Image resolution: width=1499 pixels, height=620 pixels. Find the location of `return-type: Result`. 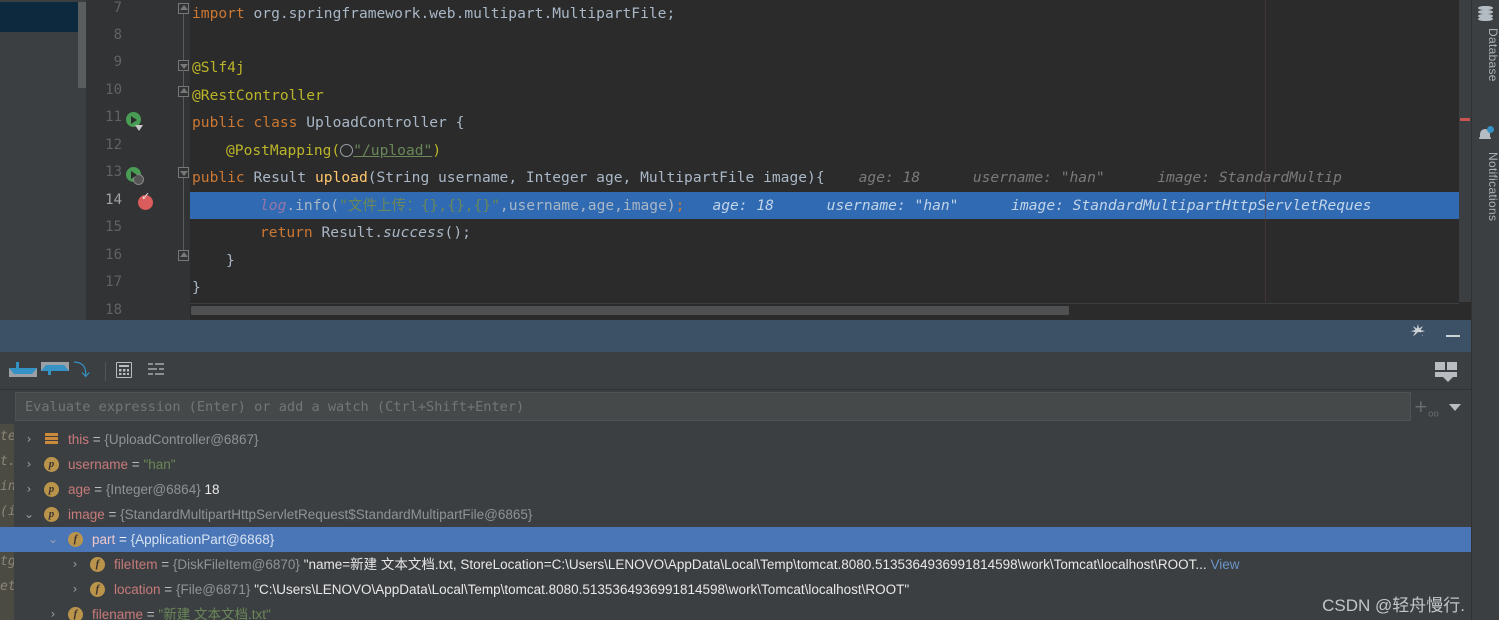

return-type: Result is located at coordinates (280, 177).